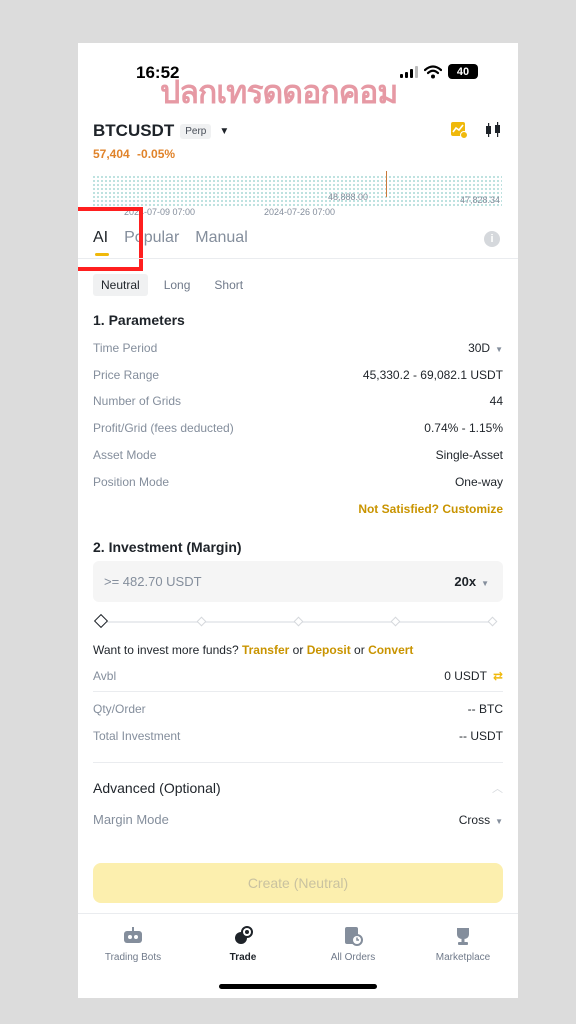 The height and width of the screenshot is (1024, 576). Describe the element at coordinates (463, 957) in the screenshot. I see `nav-label: Marketplace` at that location.